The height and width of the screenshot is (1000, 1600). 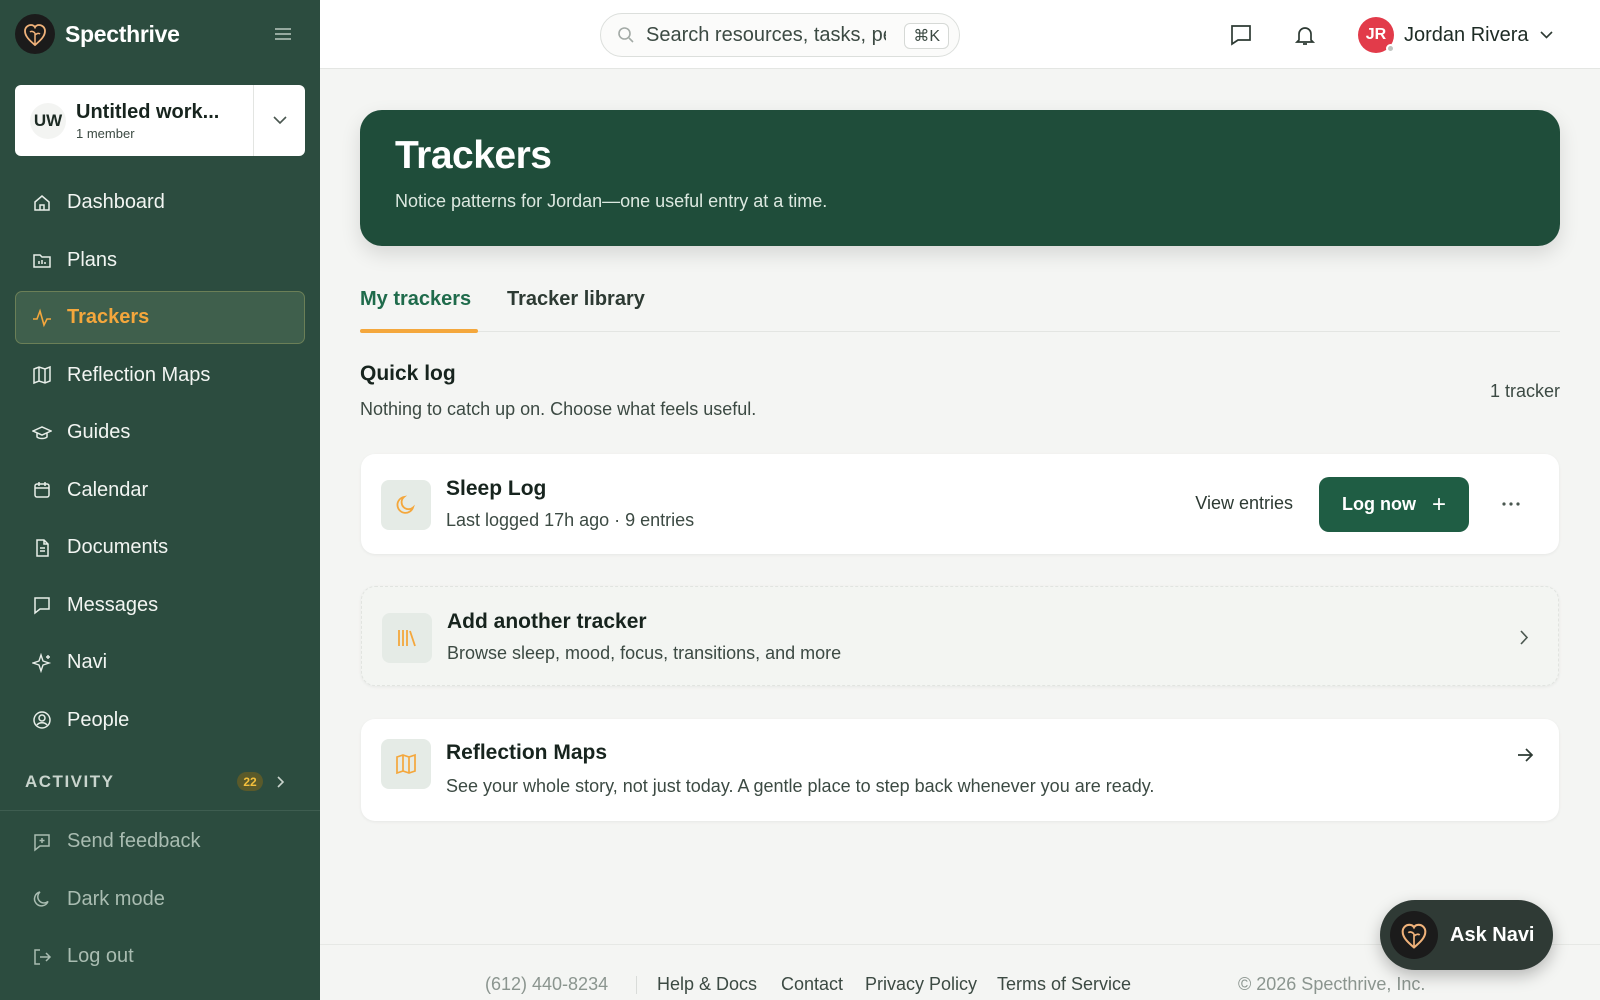 I want to click on workspace-info: Untitled work... 1 member, so click(x=164, y=121).